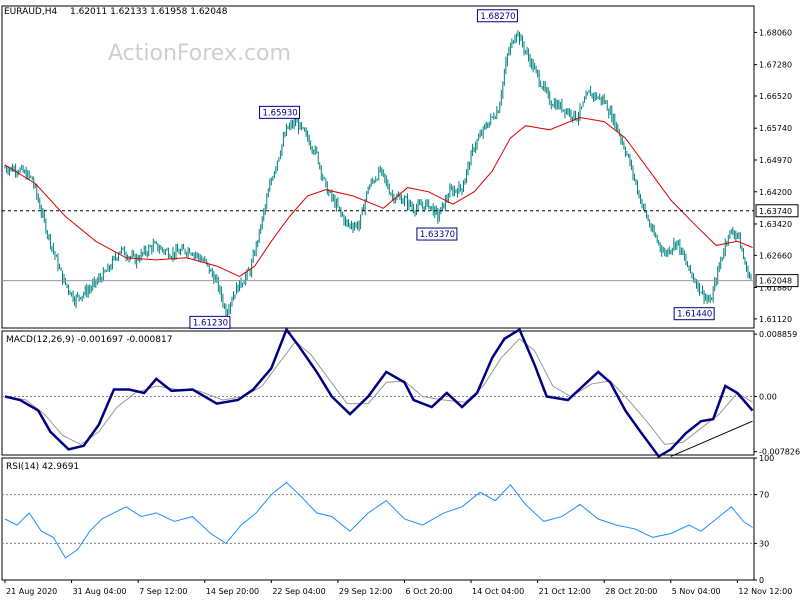 The height and width of the screenshot is (600, 800). Describe the element at coordinates (30, 12) in the screenshot. I see `symbol-label: EURAUD,H4` at that location.